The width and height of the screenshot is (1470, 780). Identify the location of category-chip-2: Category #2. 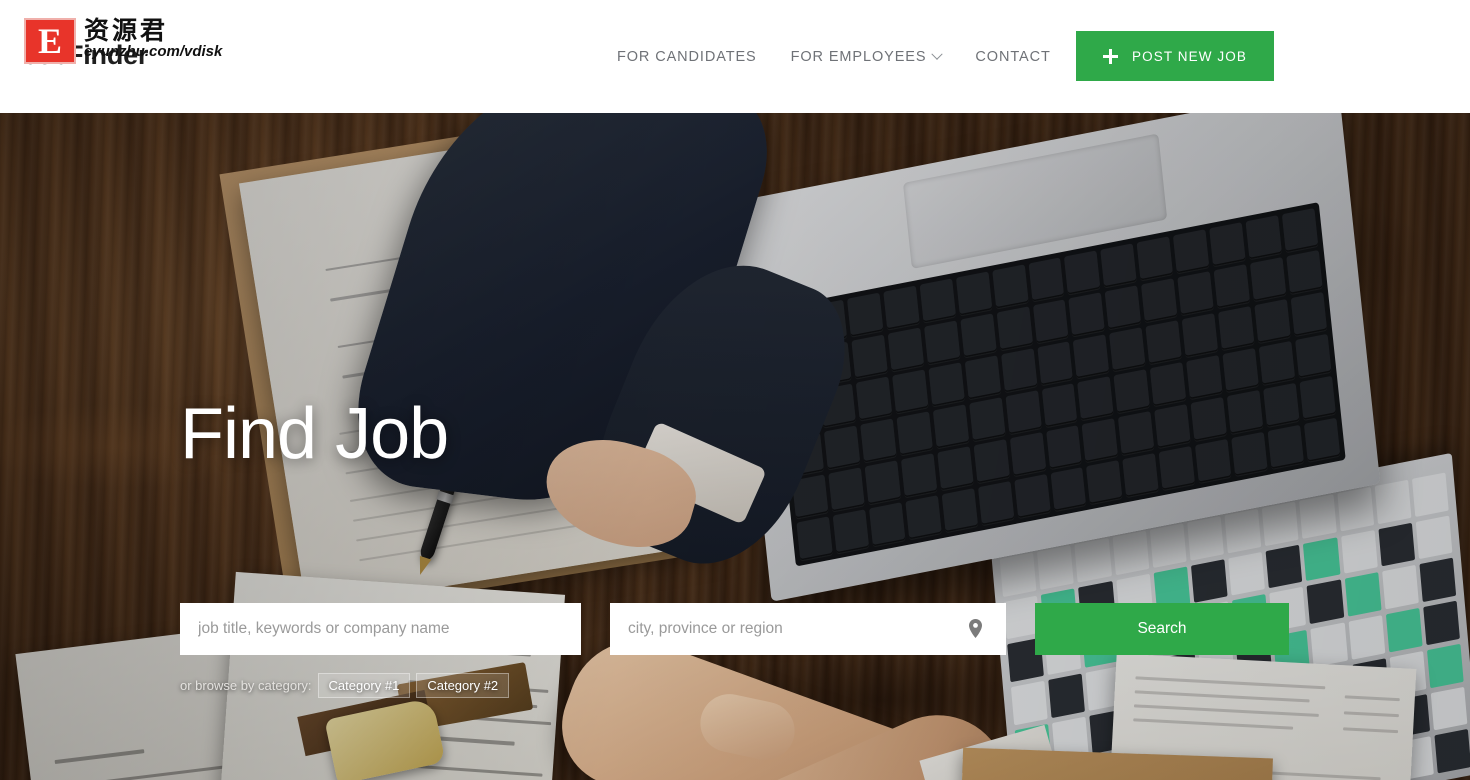
(463, 685).